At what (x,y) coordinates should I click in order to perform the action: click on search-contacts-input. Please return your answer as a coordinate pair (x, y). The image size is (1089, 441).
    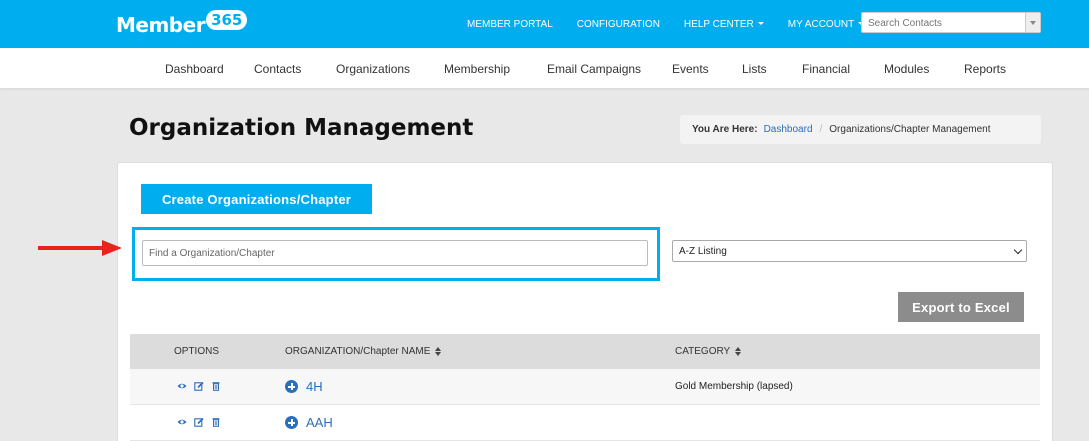
    Looking at the image, I should click on (942, 23).